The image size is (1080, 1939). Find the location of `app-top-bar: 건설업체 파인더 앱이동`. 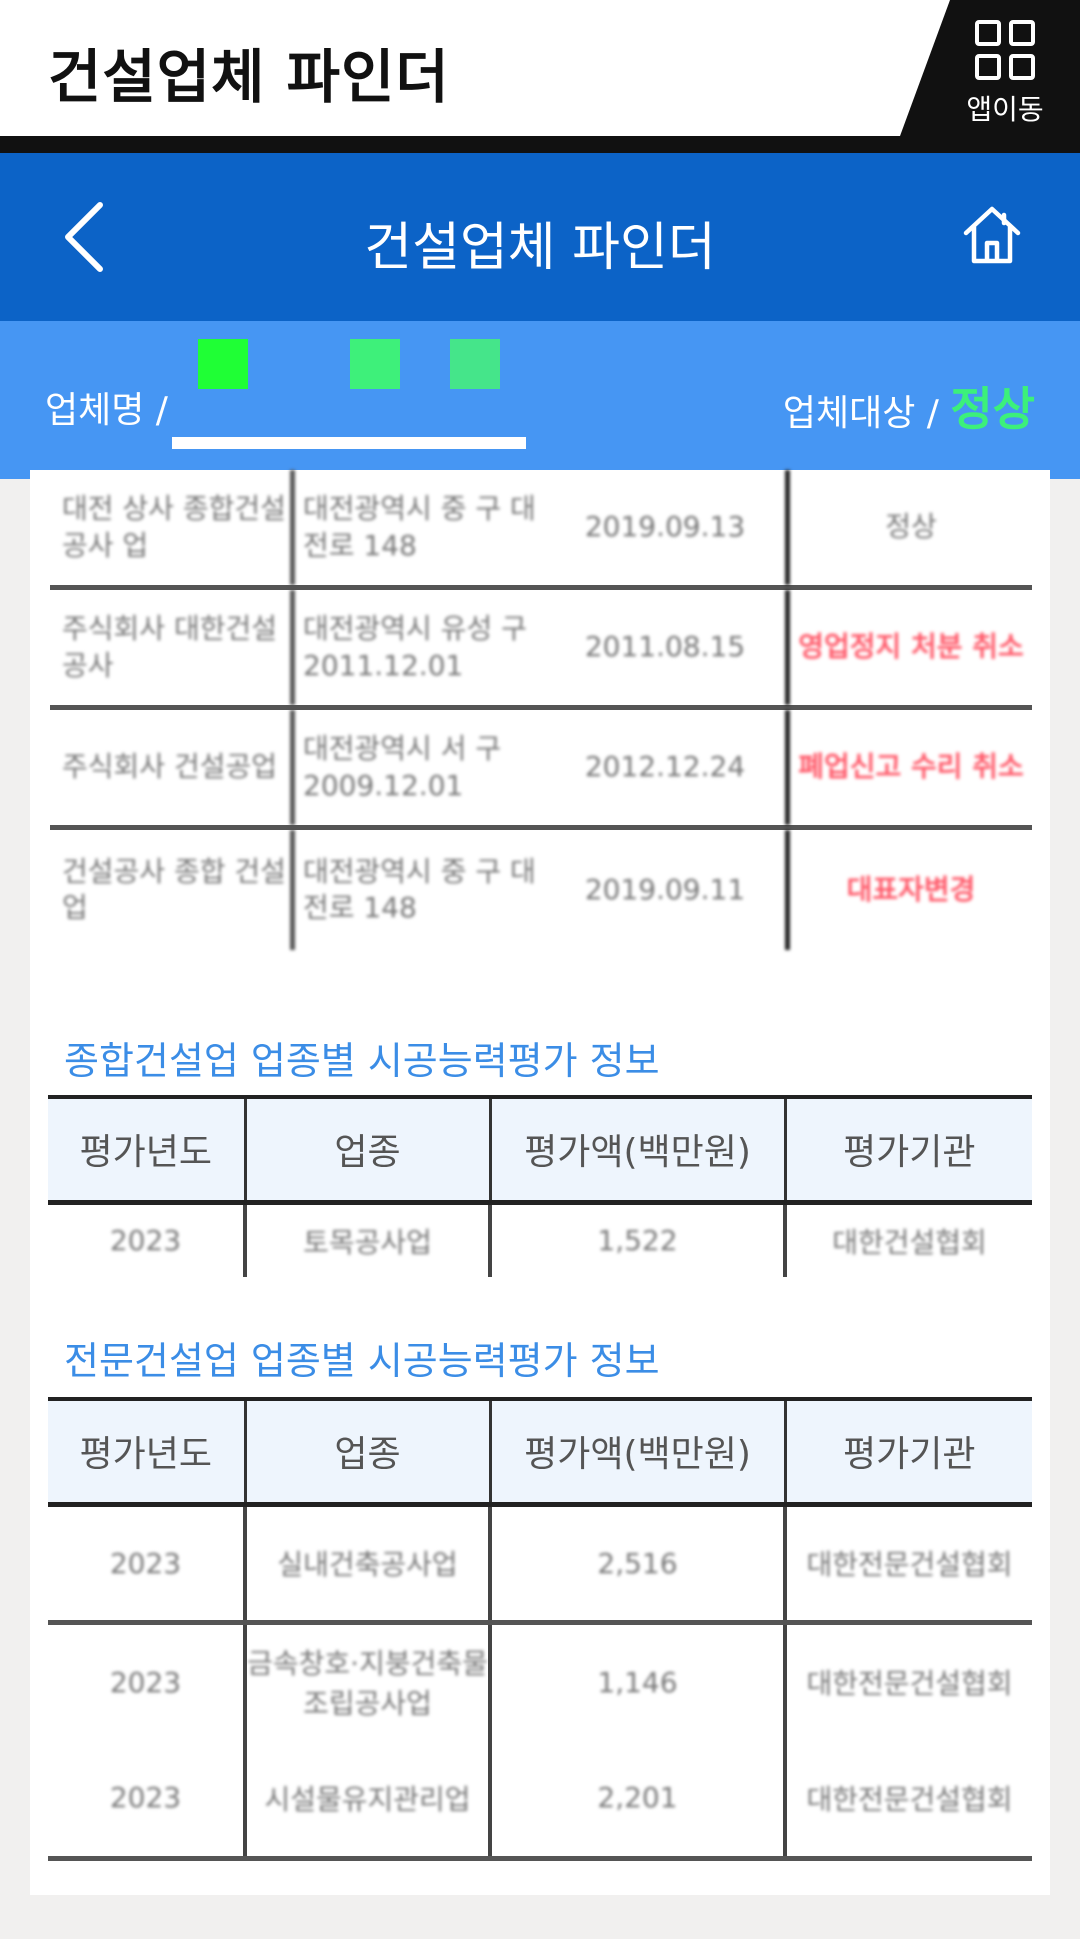

app-top-bar: 건설업체 파인더 앱이동 is located at coordinates (540, 76).